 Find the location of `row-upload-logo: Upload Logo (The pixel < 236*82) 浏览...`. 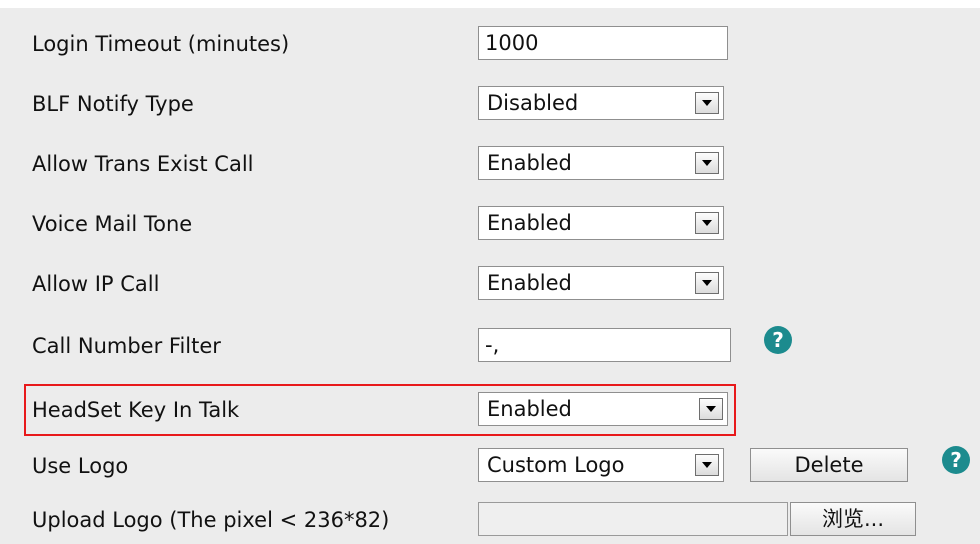

row-upload-logo: Upload Logo (The pixel < 236*82) 浏览... is located at coordinates (490, 520).